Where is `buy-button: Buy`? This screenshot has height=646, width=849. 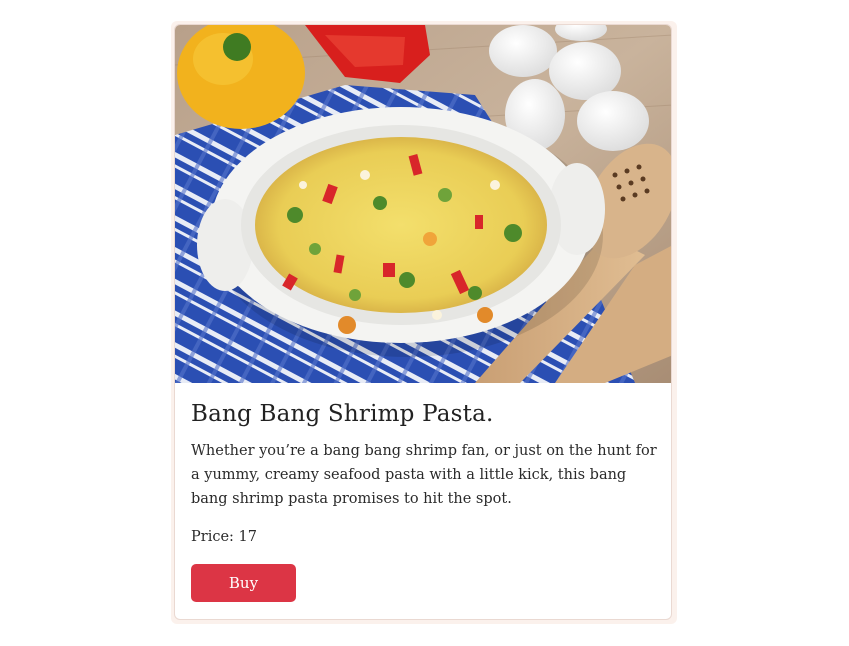
buy-button: Buy is located at coordinates (243, 583).